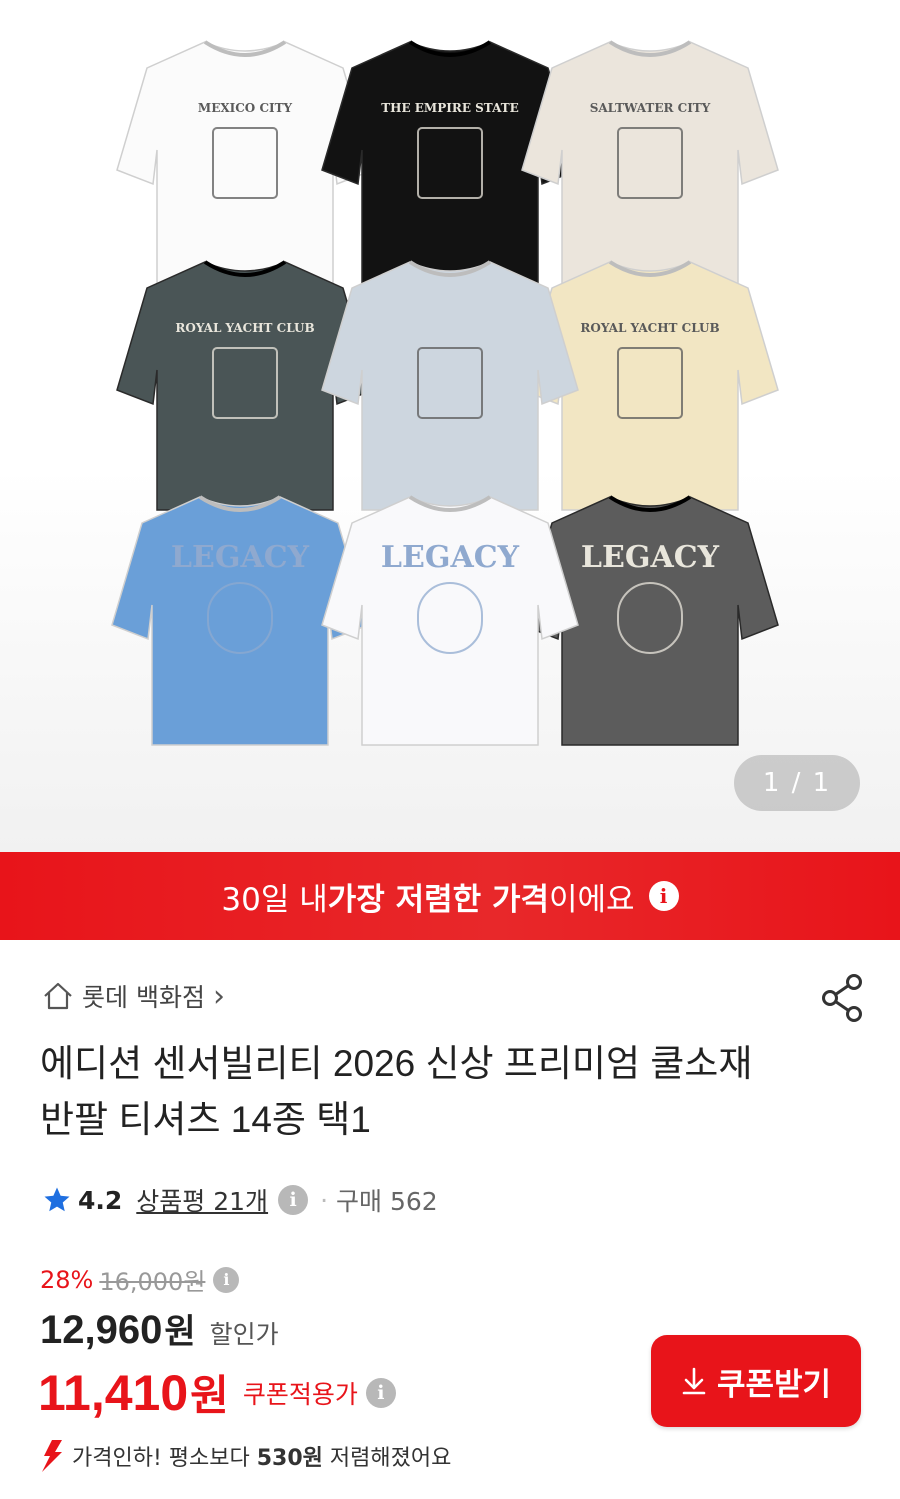  What do you see at coordinates (100, 1200) in the screenshot?
I see `rating-score: 4.2` at bounding box center [100, 1200].